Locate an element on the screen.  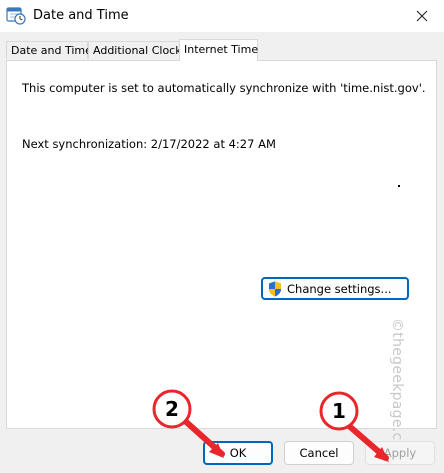
apply-button: Apply is located at coordinates (400, 453).